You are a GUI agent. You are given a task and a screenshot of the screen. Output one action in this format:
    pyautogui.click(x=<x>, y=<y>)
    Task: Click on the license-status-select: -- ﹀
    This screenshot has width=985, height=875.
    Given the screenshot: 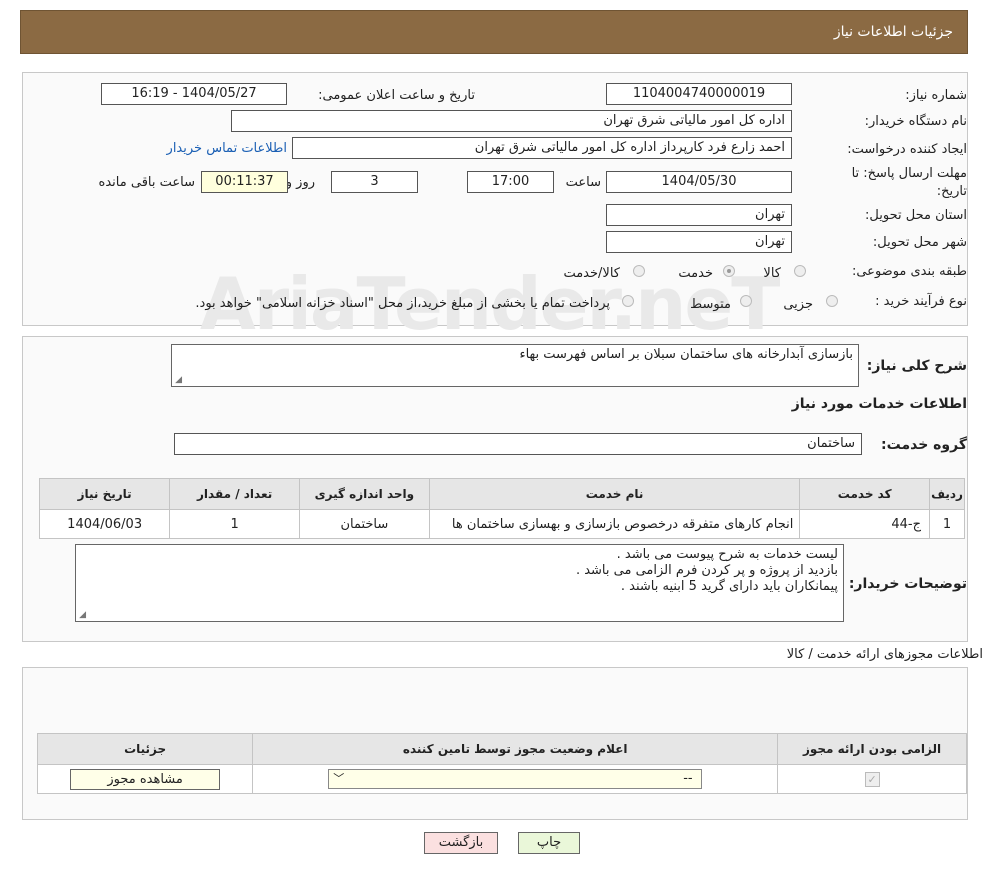 What is the action you would take?
    pyautogui.click(x=515, y=779)
    